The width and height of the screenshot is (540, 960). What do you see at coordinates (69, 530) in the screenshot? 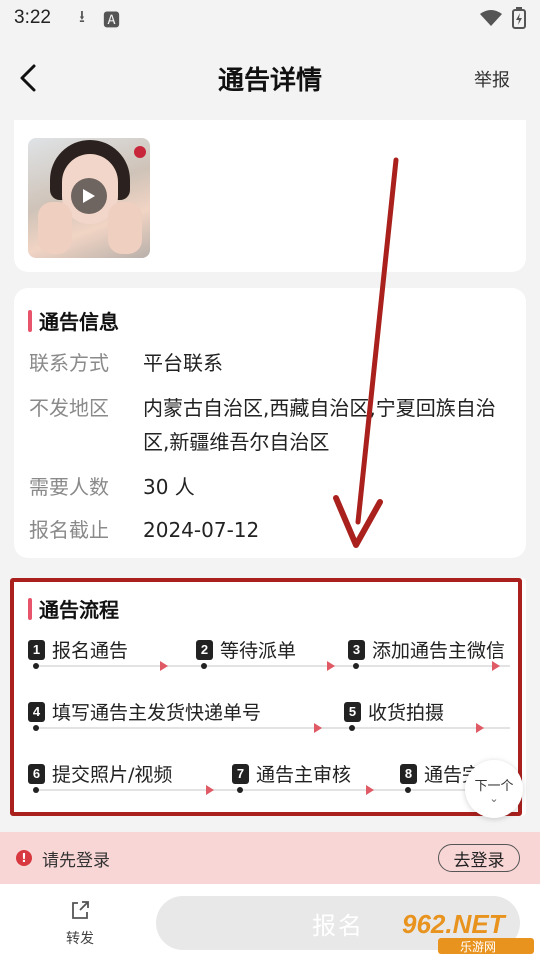
I see `info-label: 报名截止` at bounding box center [69, 530].